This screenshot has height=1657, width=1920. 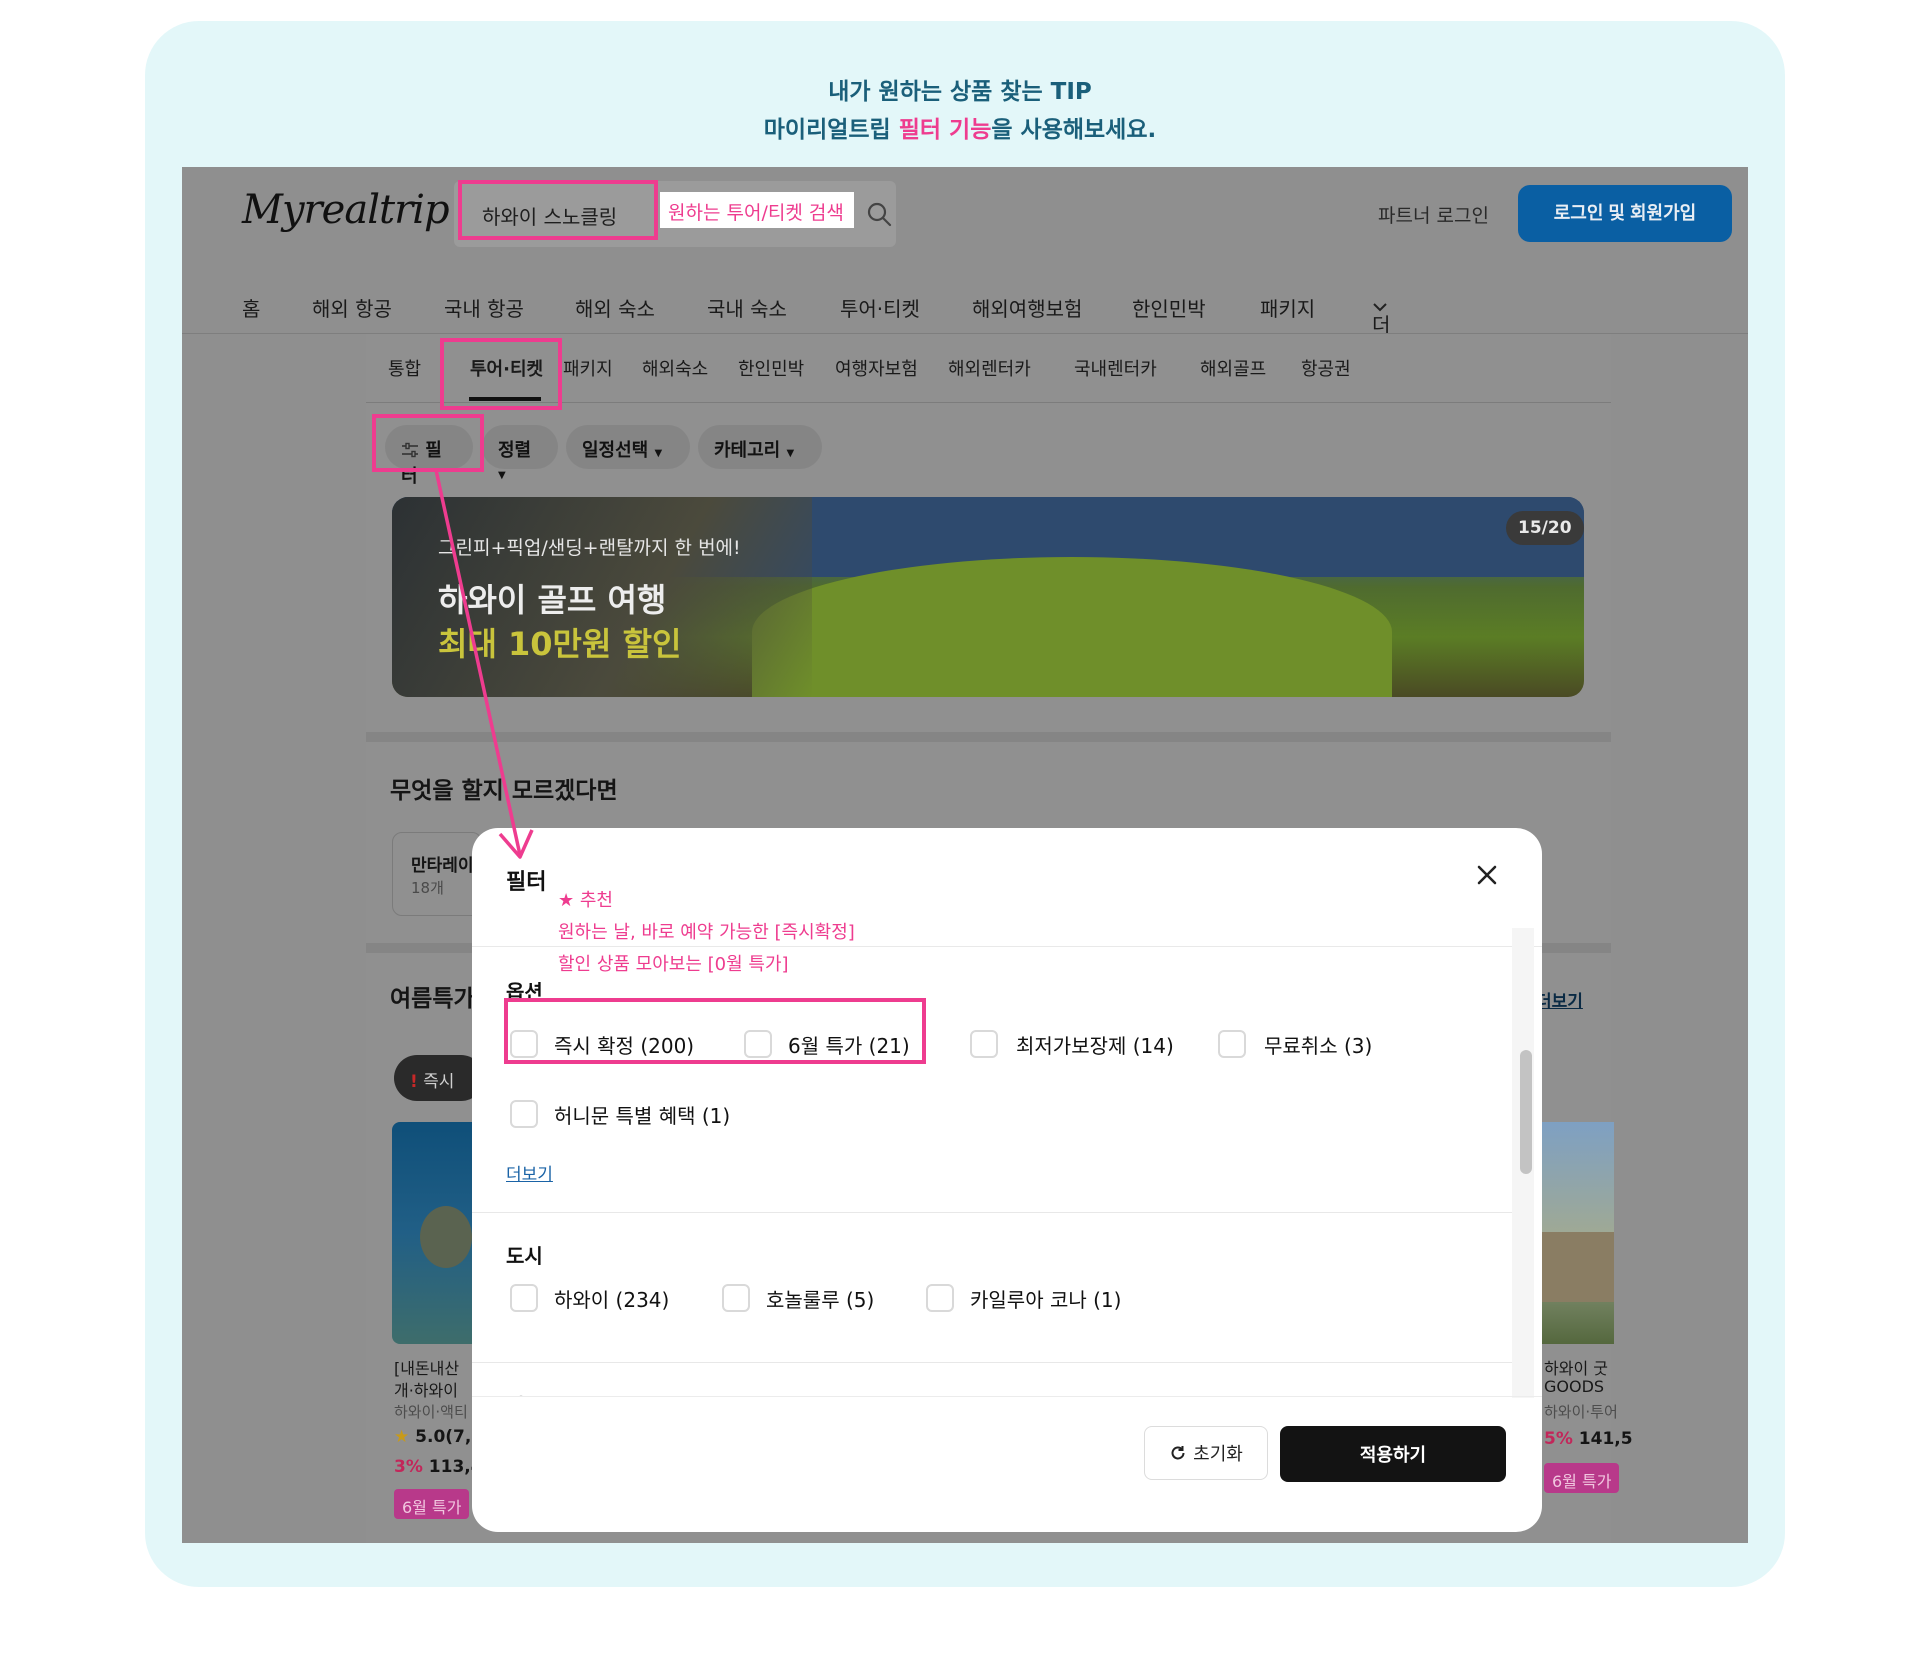 What do you see at coordinates (484, 307) in the screenshot?
I see `main-nav-item: 국내 항공` at bounding box center [484, 307].